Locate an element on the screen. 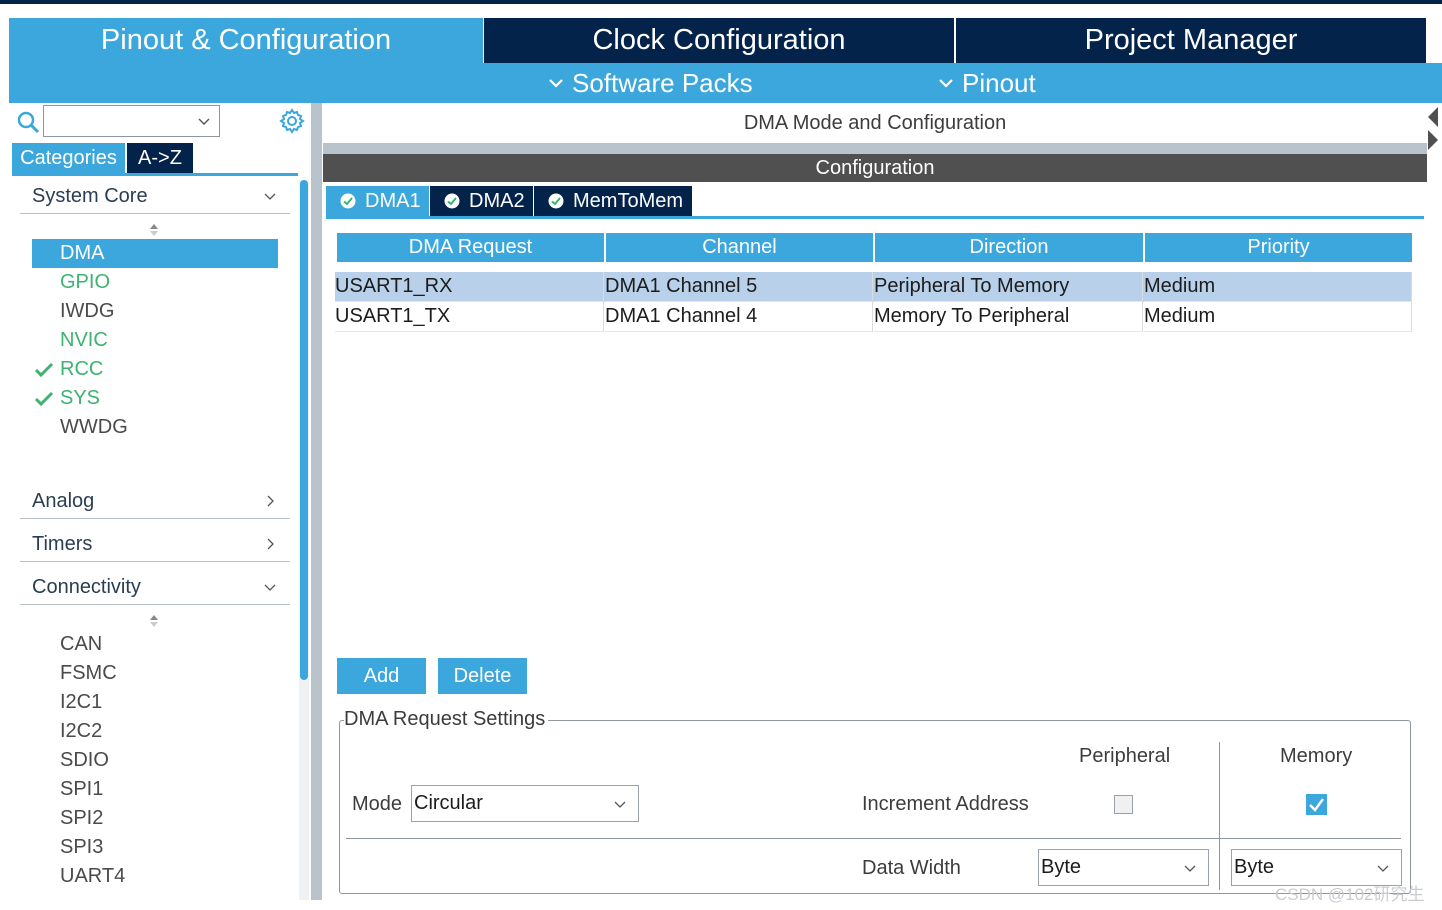 The height and width of the screenshot is (910, 1442). sidebar-item-gpio: GPIO is located at coordinates (155, 282).